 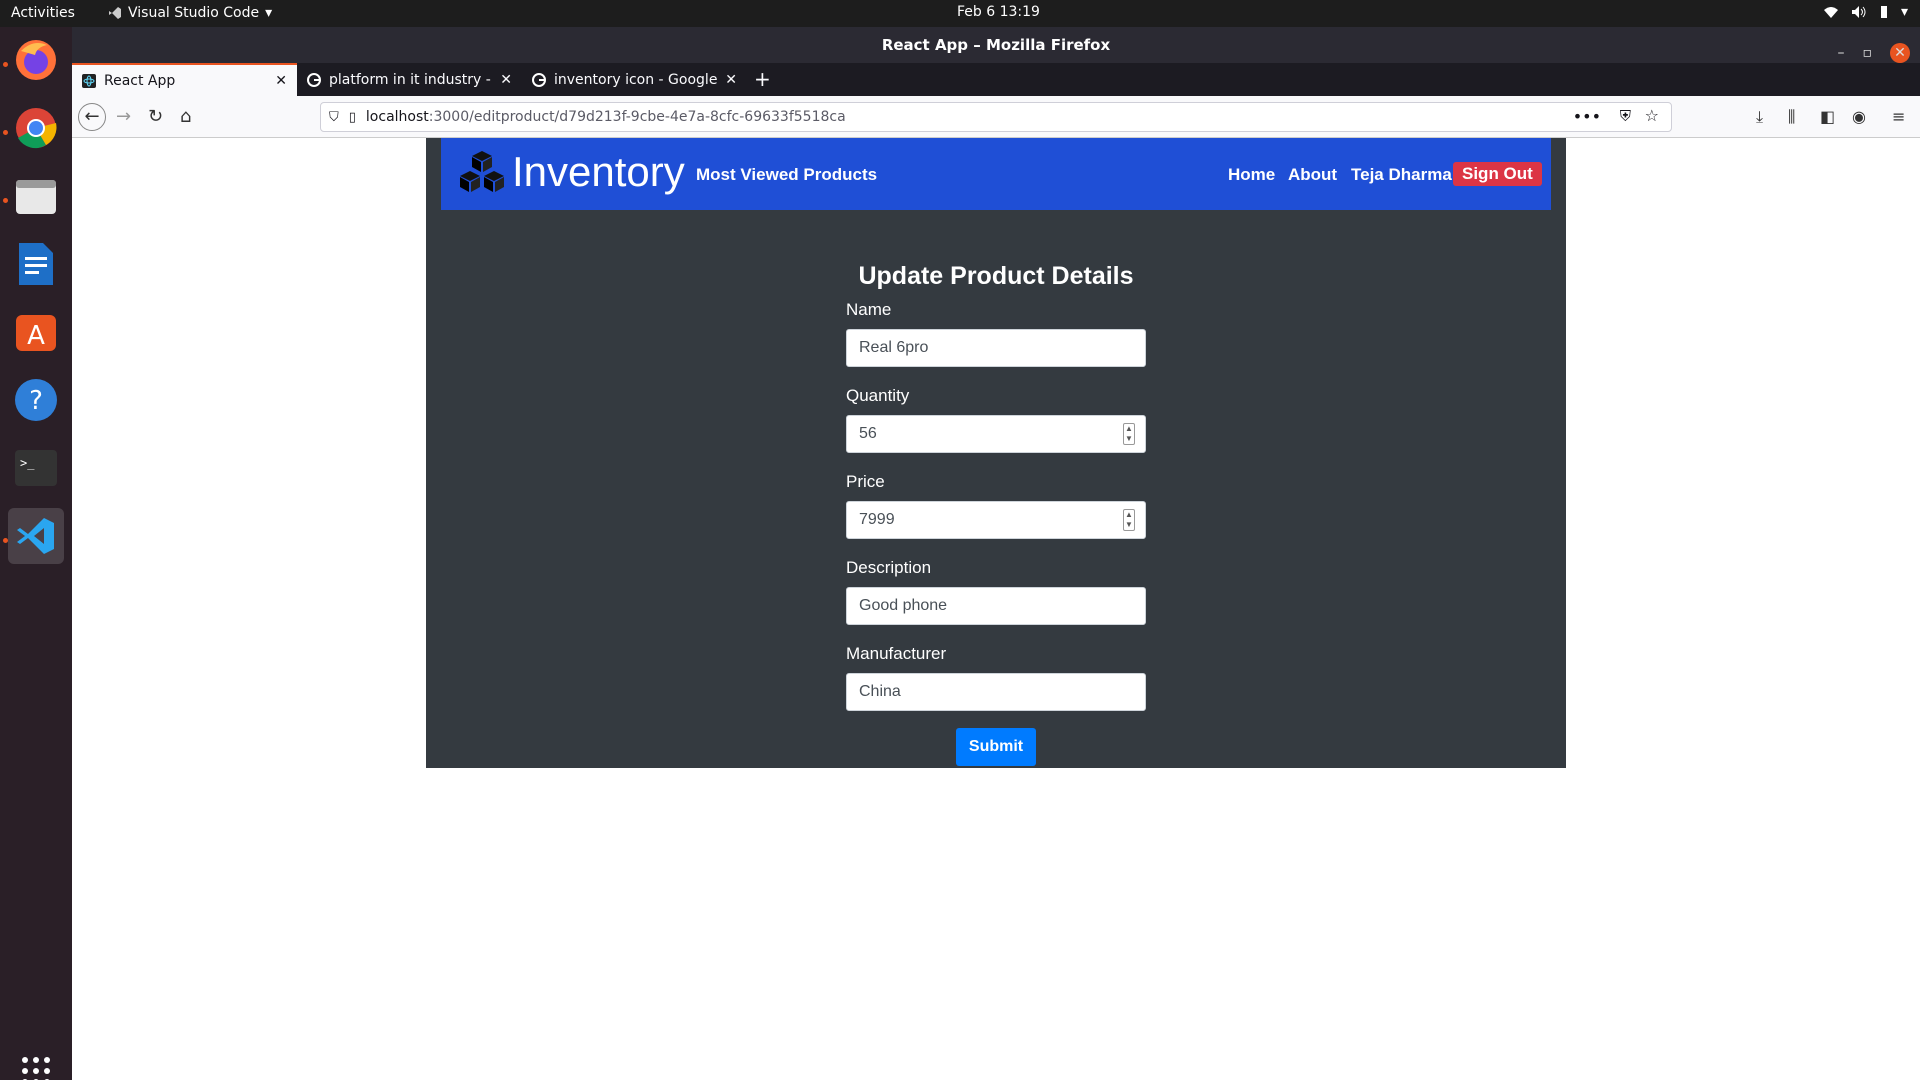 I want to click on chrome-icon, so click(x=36, y=128).